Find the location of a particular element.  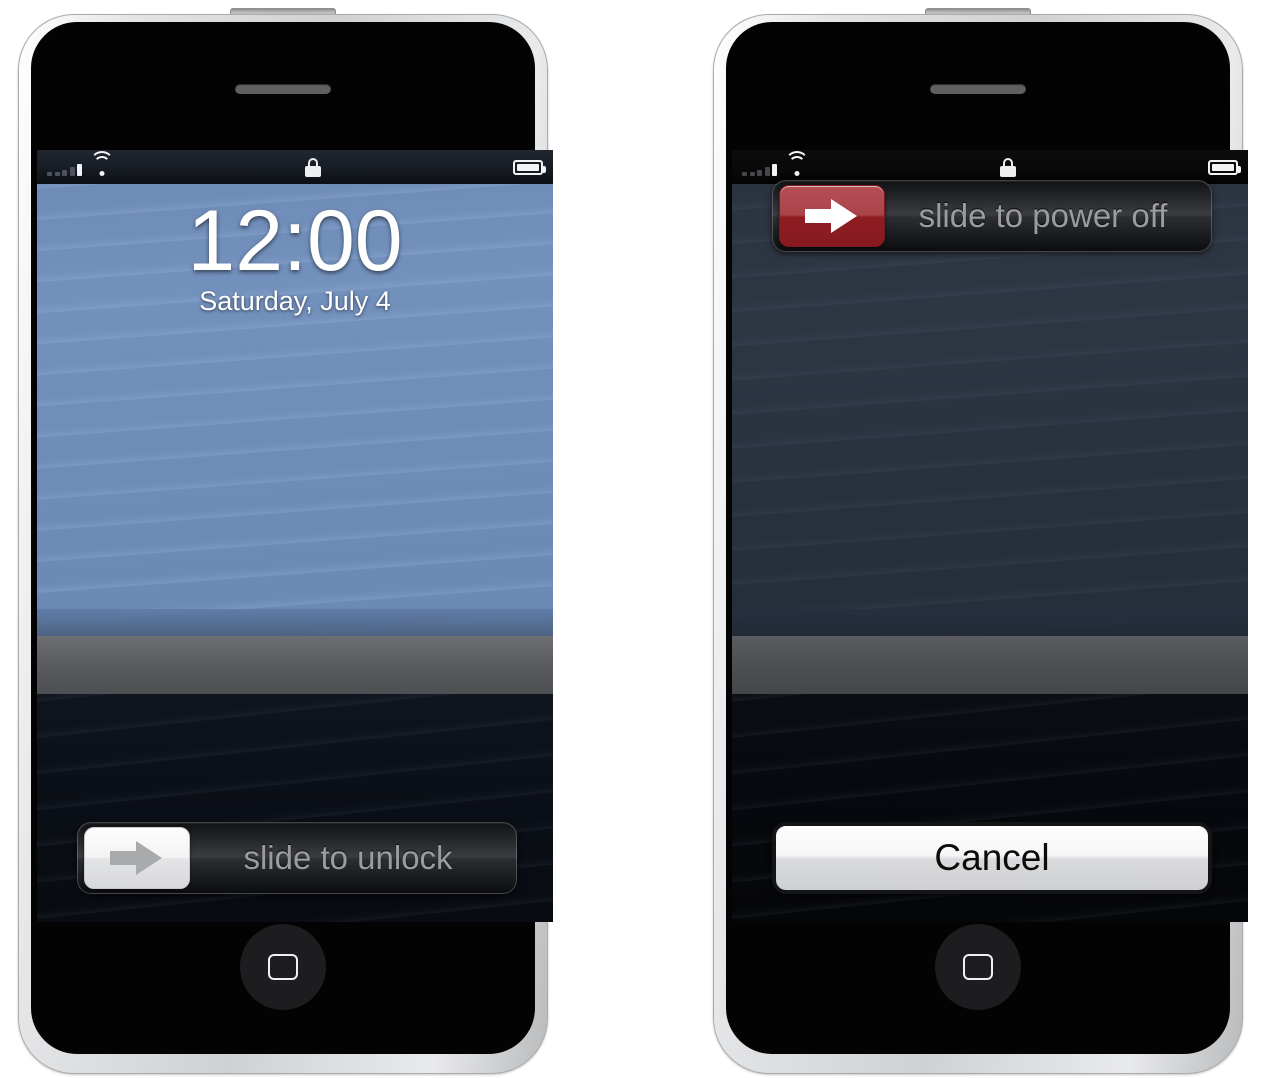

cancel-button: Cancel is located at coordinates (992, 858).